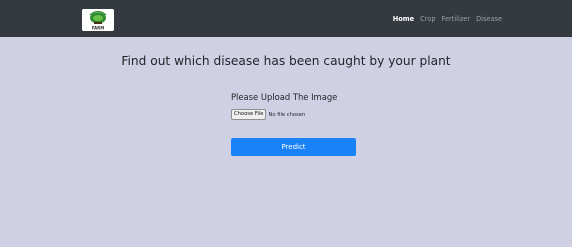  I want to click on svg-text: FARM, so click(98, 28).